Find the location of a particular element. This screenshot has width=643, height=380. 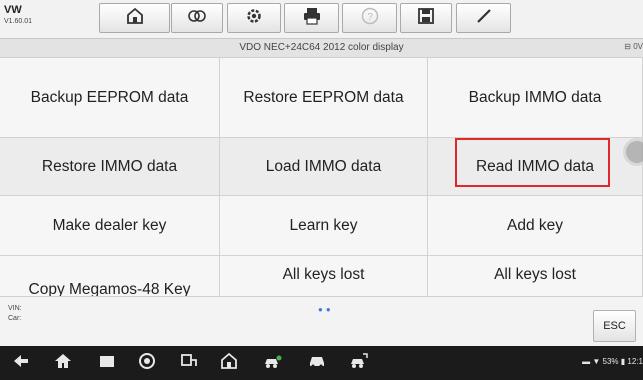

battery-percent: 53% is located at coordinates (610, 361).